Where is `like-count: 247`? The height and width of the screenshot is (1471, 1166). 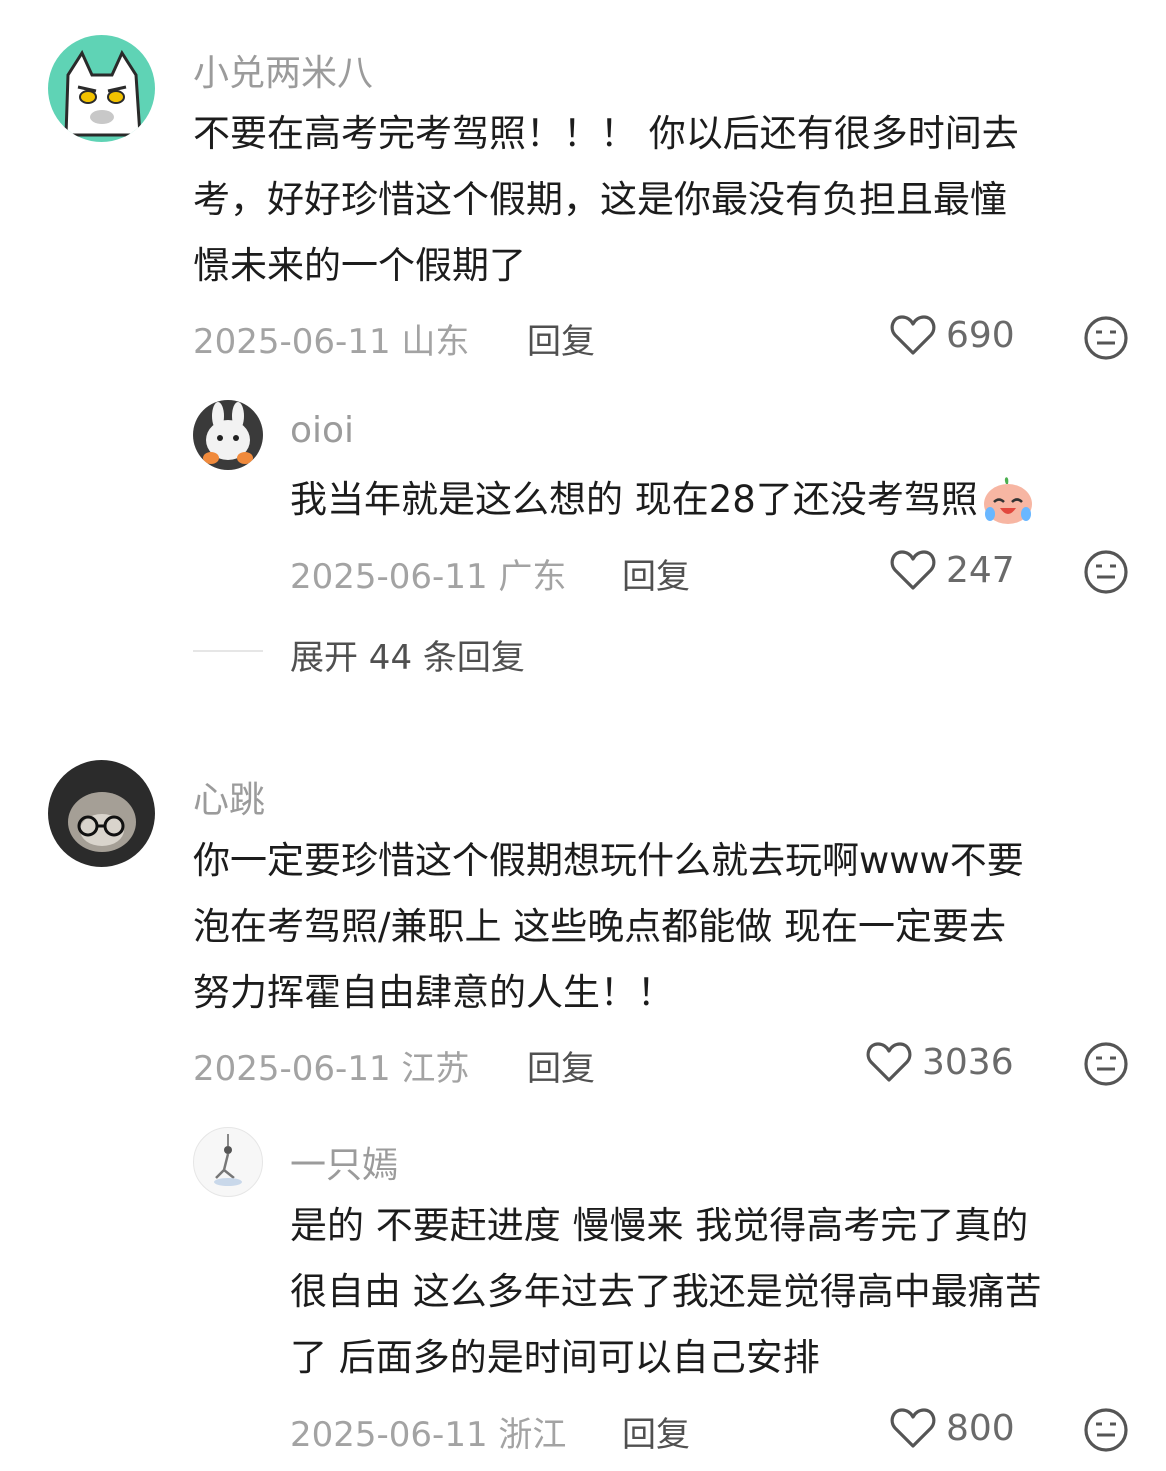
like-count: 247 is located at coordinates (980, 570).